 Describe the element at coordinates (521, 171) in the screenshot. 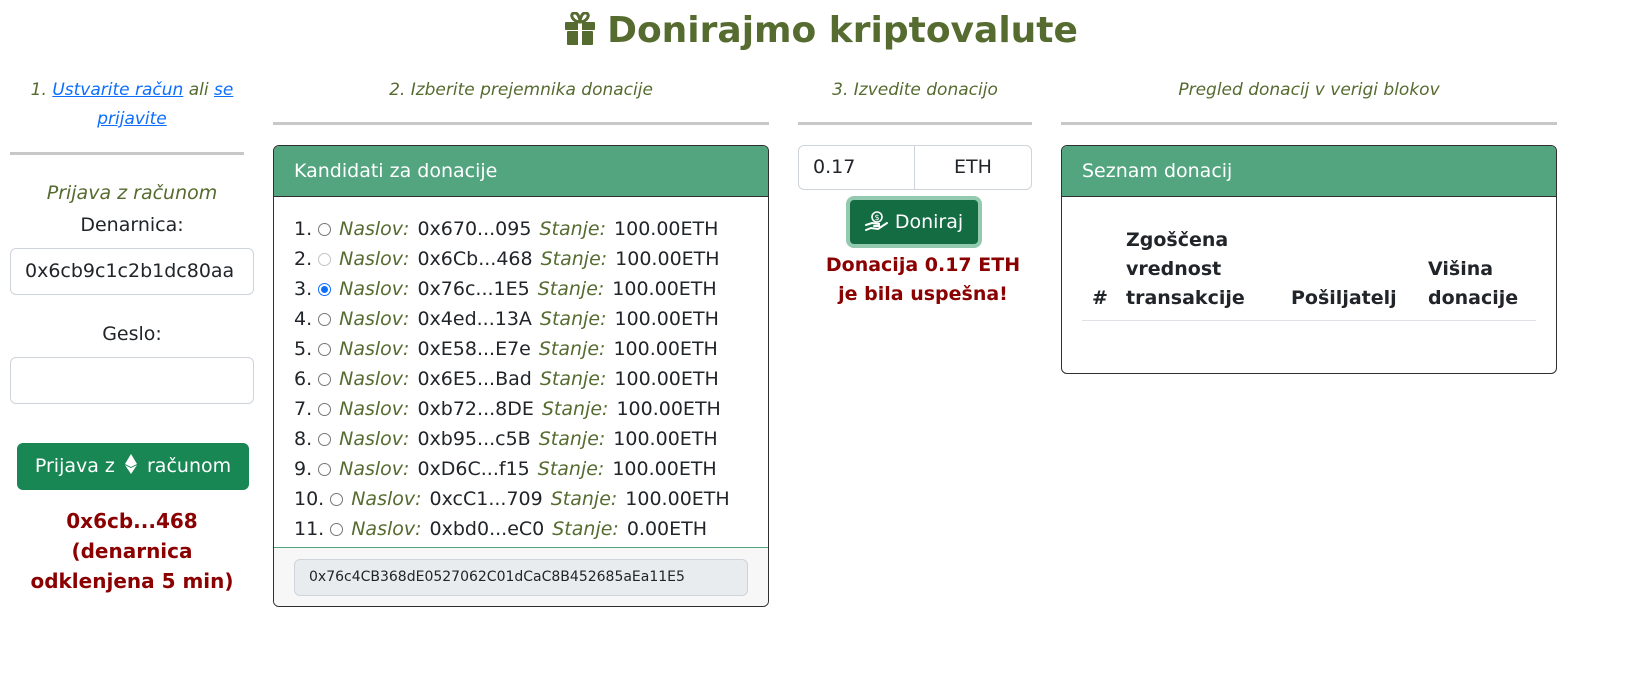

I see `candidates-header: Kandidati za donacije` at that location.